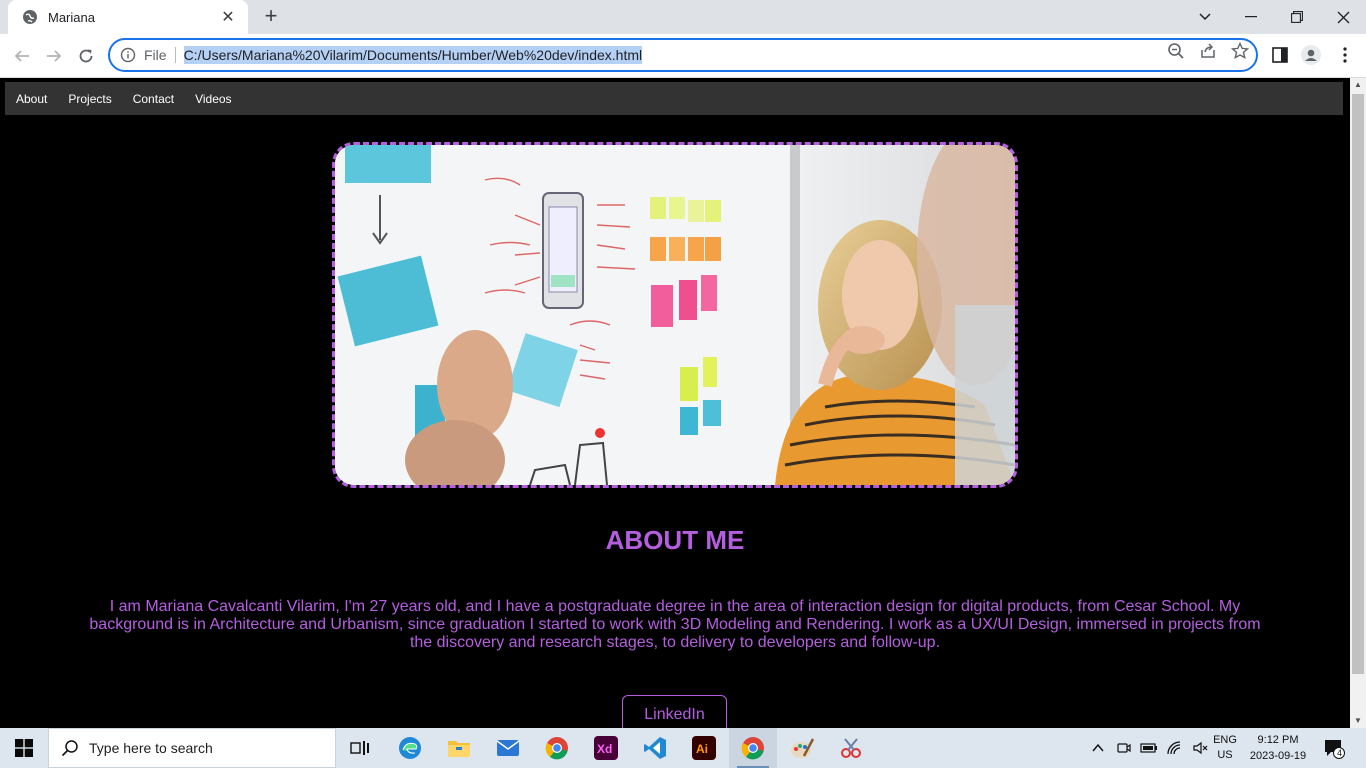 Image resolution: width=1366 pixels, height=768 pixels. I want to click on linkedin-button: LinkedIn, so click(674, 711).